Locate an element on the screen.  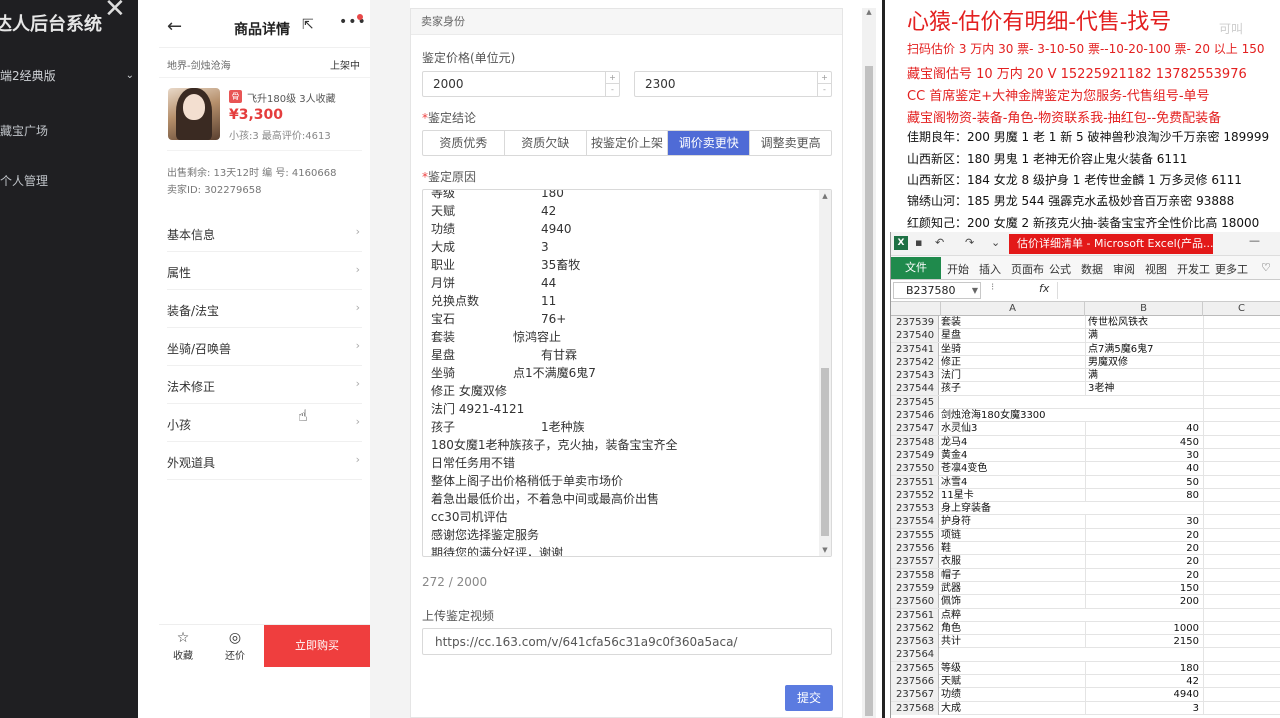
cell-a: 共计 is located at coordinates (1012, 641).